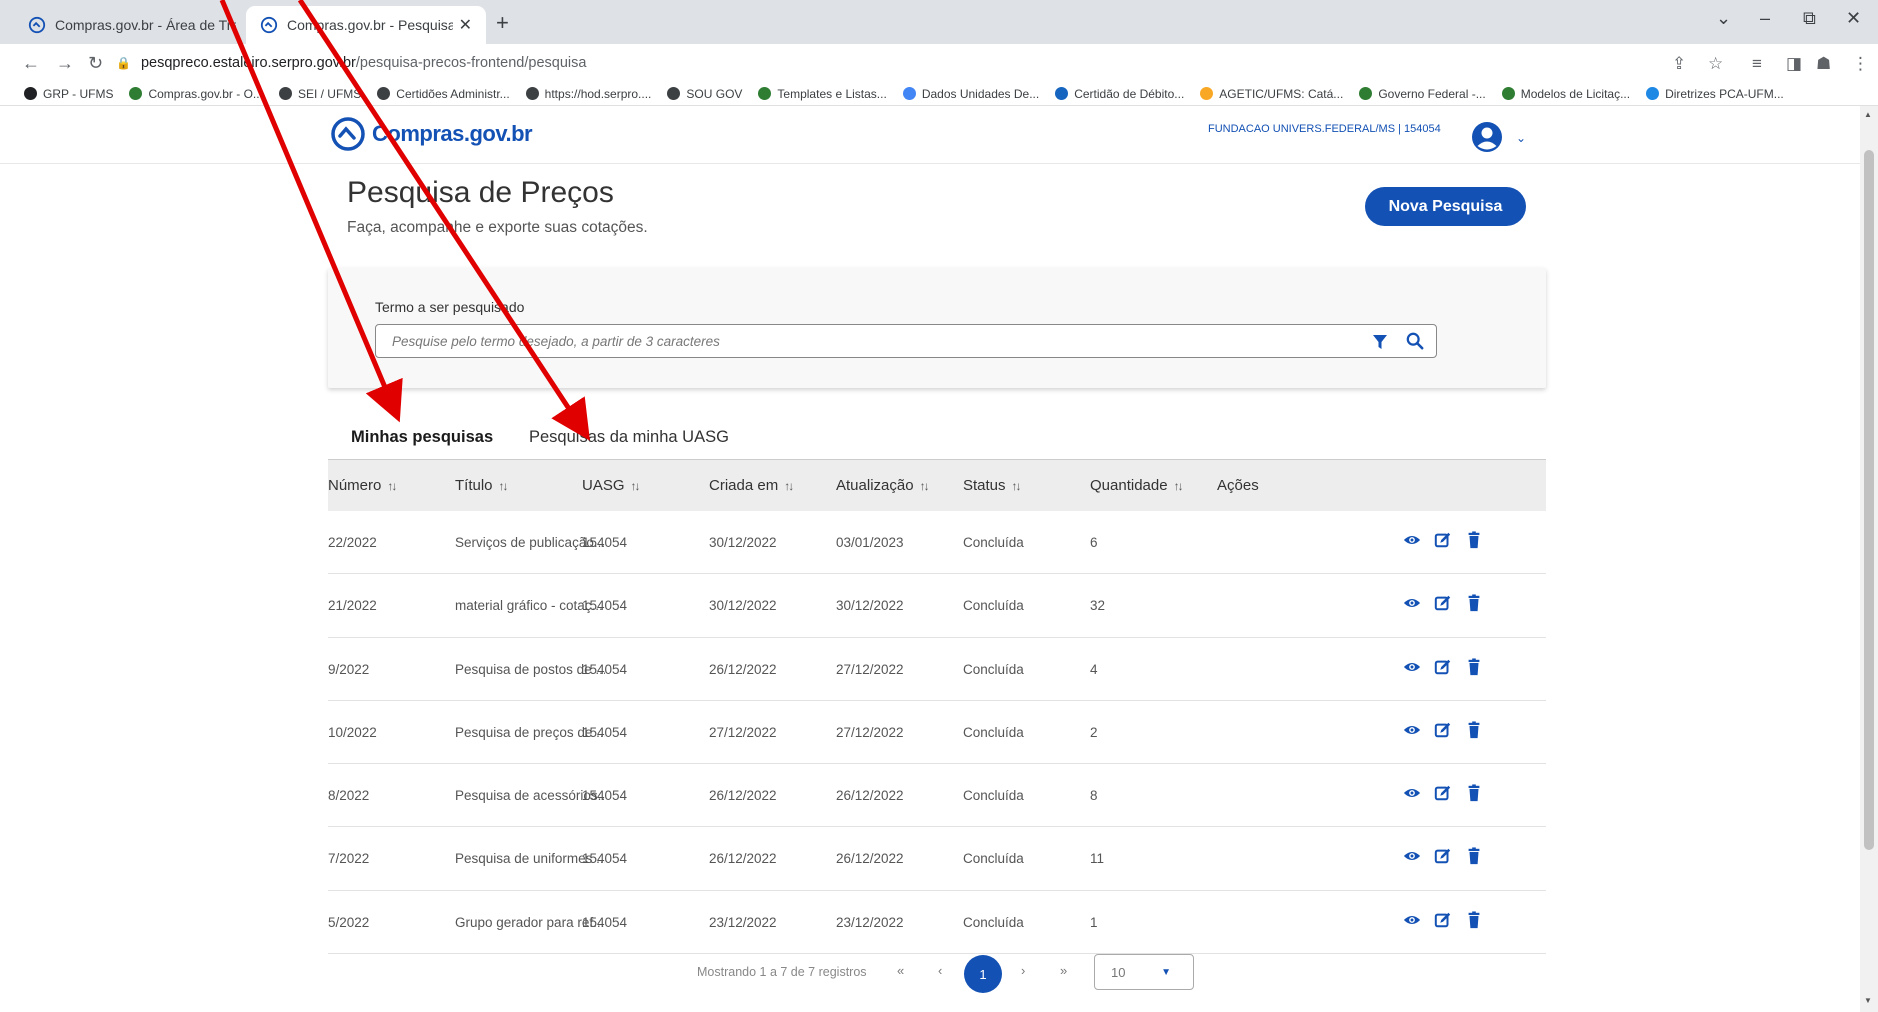 This screenshot has height=1012, width=1878. I want to click on search-icon, so click(1415, 341).